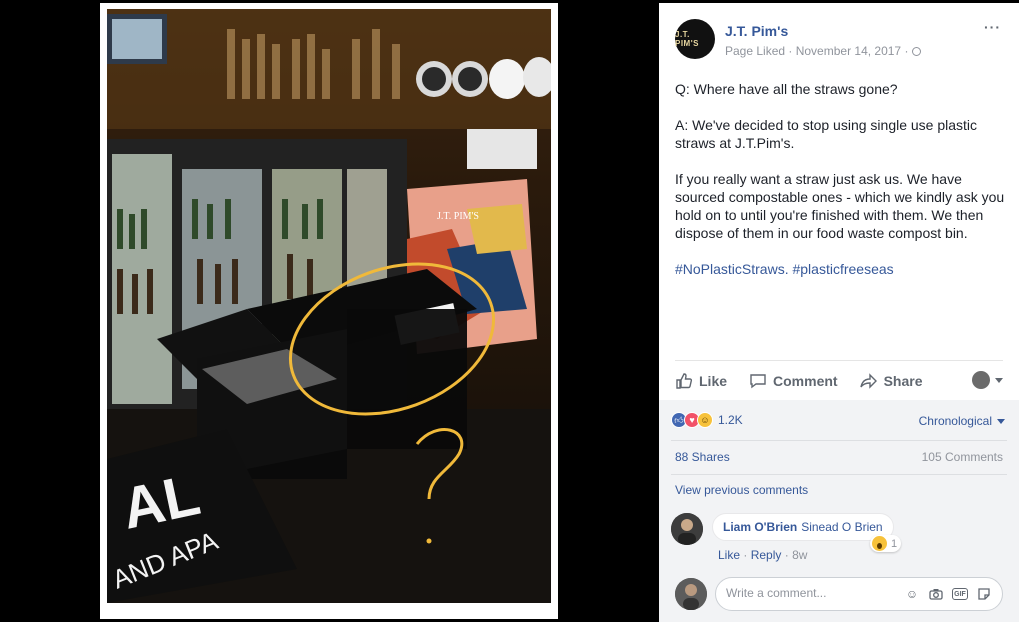 The height and width of the screenshot is (622, 1019). I want to click on composer-tools: ☺ GIF, so click(944, 594).